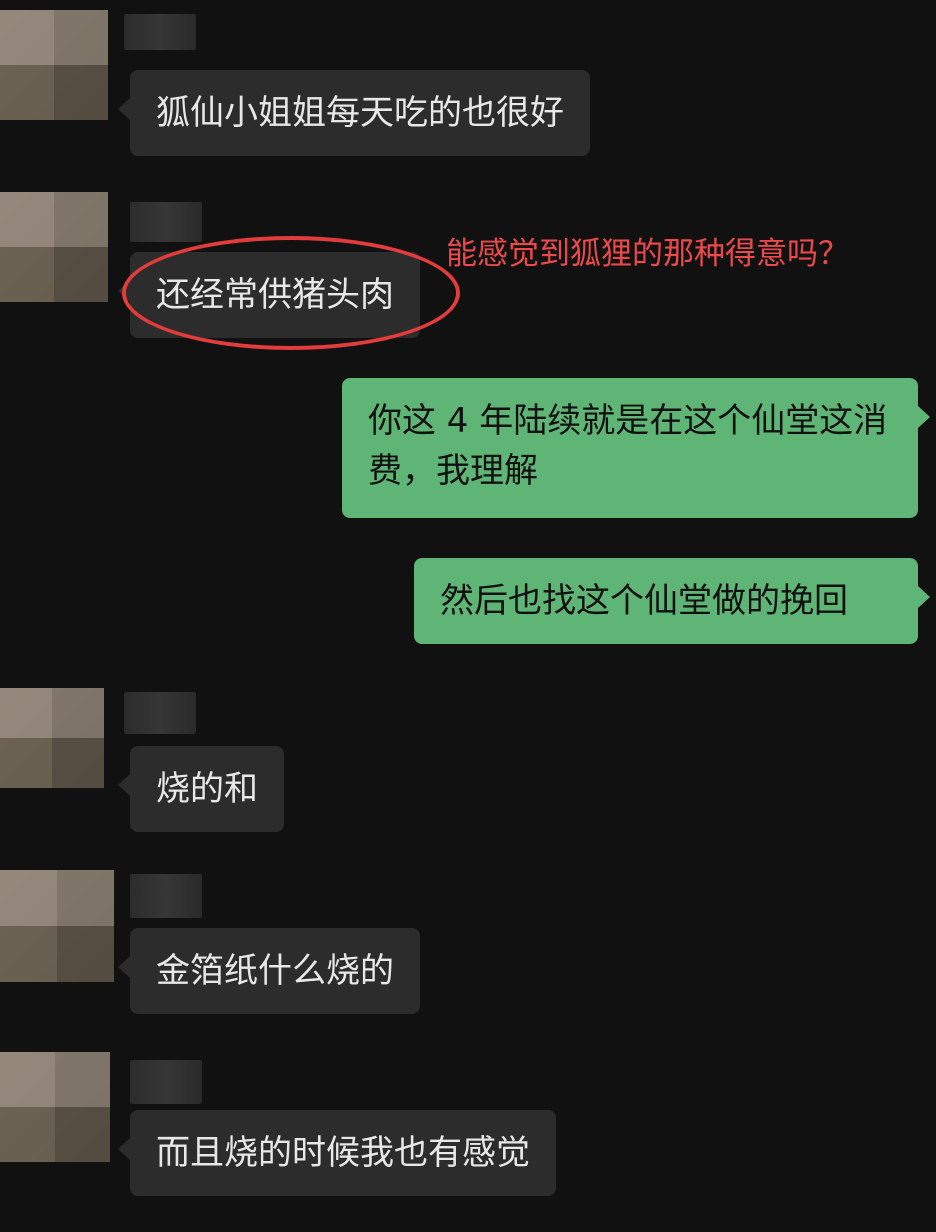  What do you see at coordinates (291, 293) in the screenshot?
I see `highlight-circle` at bounding box center [291, 293].